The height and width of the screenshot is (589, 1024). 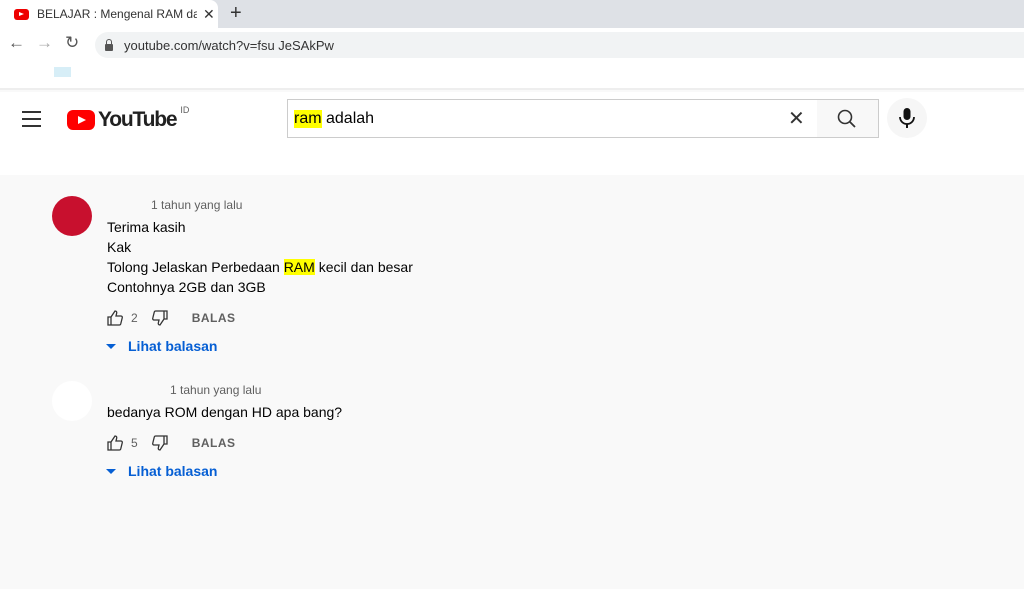 I want to click on like-count: 2, so click(x=134, y=318).